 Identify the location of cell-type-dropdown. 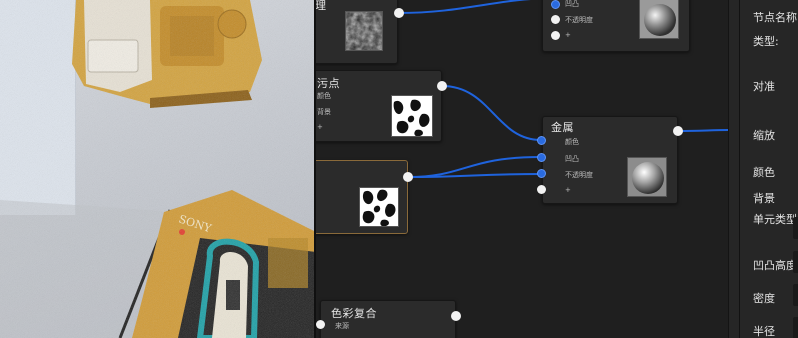
(795, 228).